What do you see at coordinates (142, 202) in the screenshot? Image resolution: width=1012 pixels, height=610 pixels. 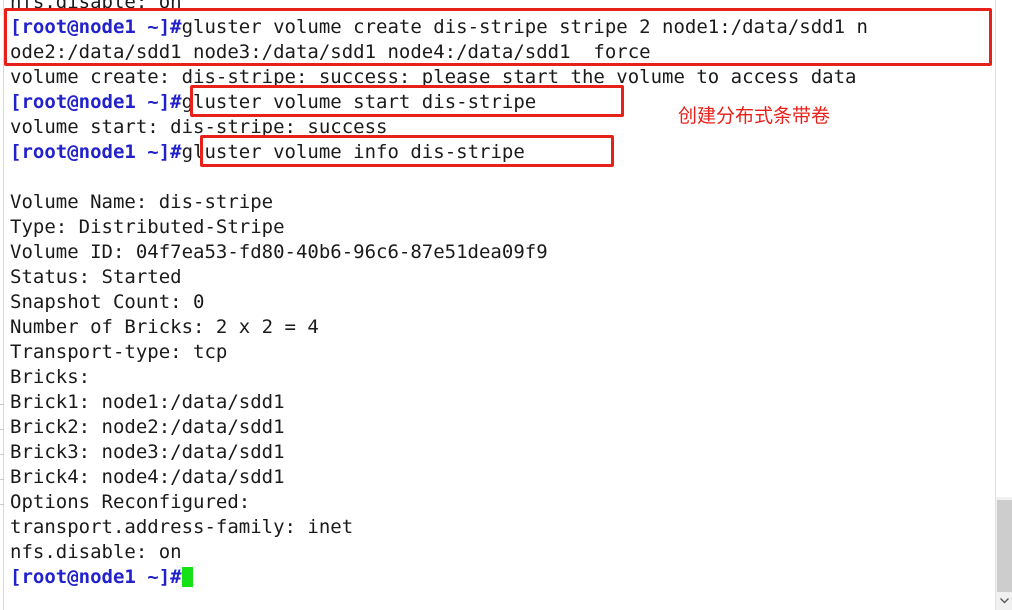 I see `volume-name-text: Volume Name: dis-stripe` at bounding box center [142, 202].